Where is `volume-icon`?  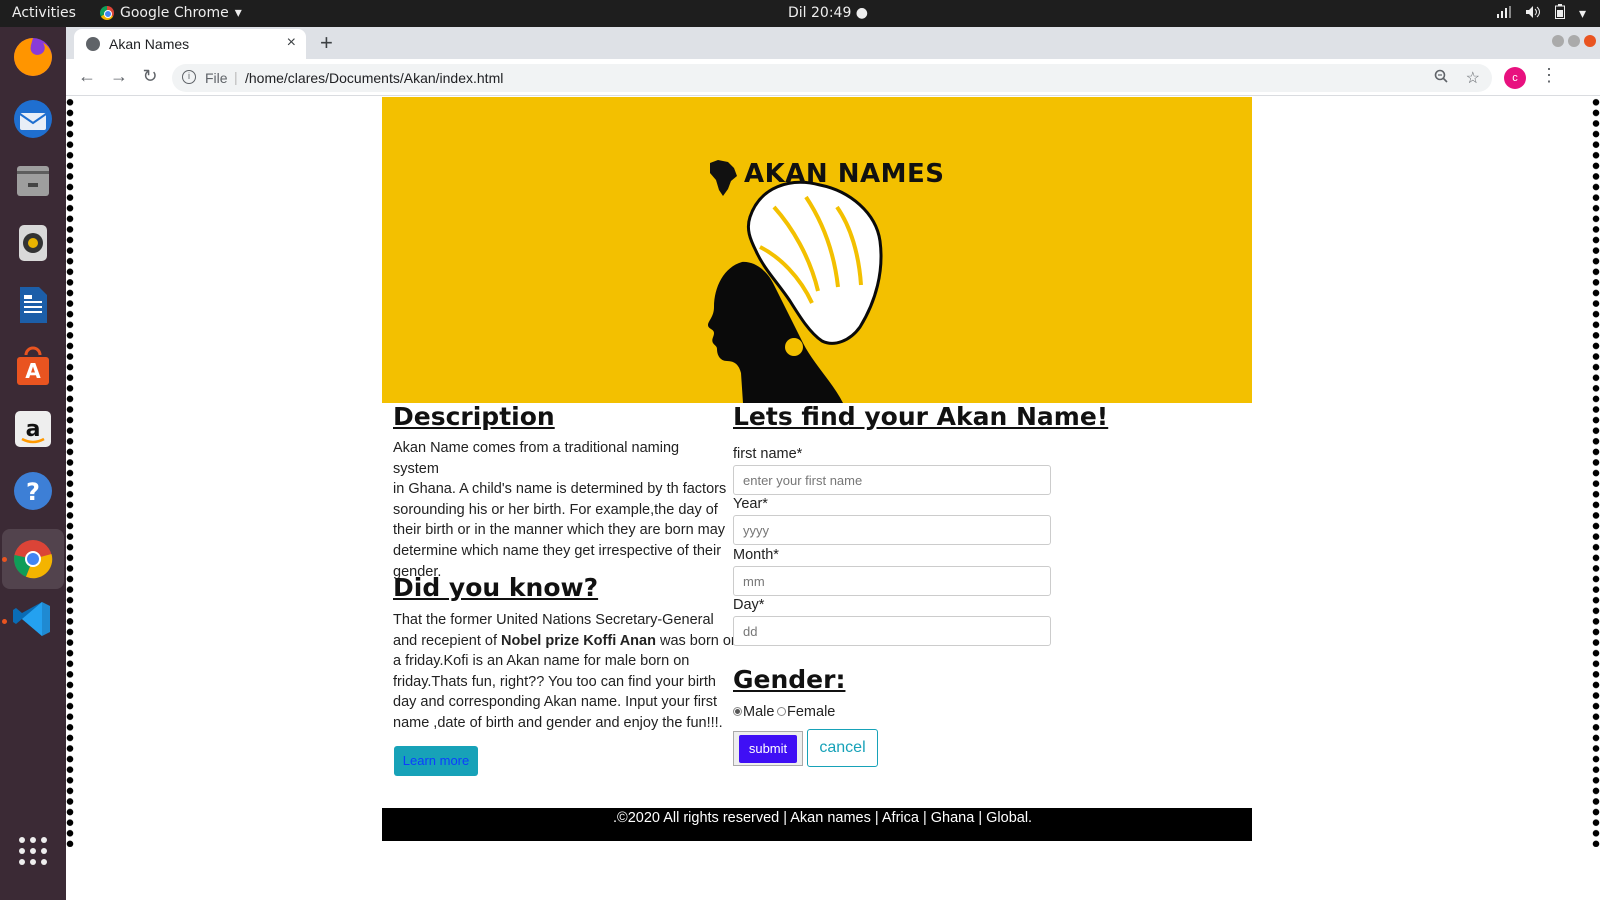 volume-icon is located at coordinates (1533, 14).